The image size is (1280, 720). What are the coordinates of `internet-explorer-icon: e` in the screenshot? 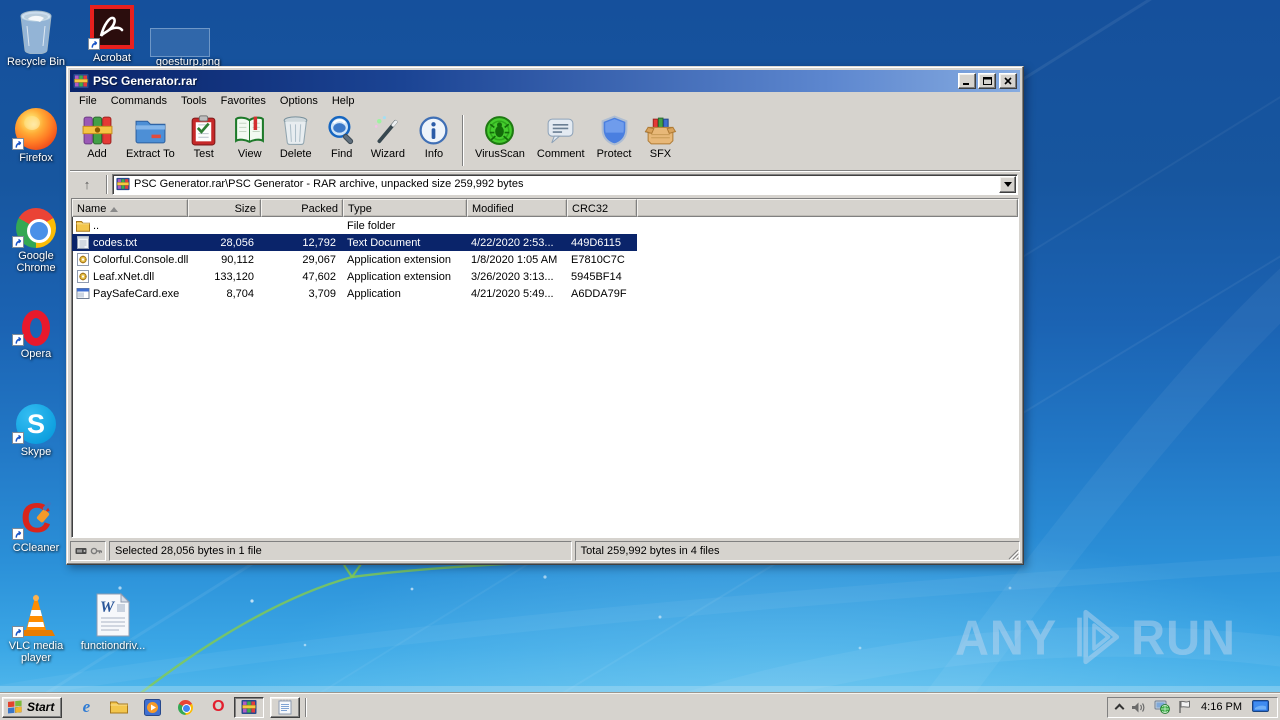 It's located at (86, 707).